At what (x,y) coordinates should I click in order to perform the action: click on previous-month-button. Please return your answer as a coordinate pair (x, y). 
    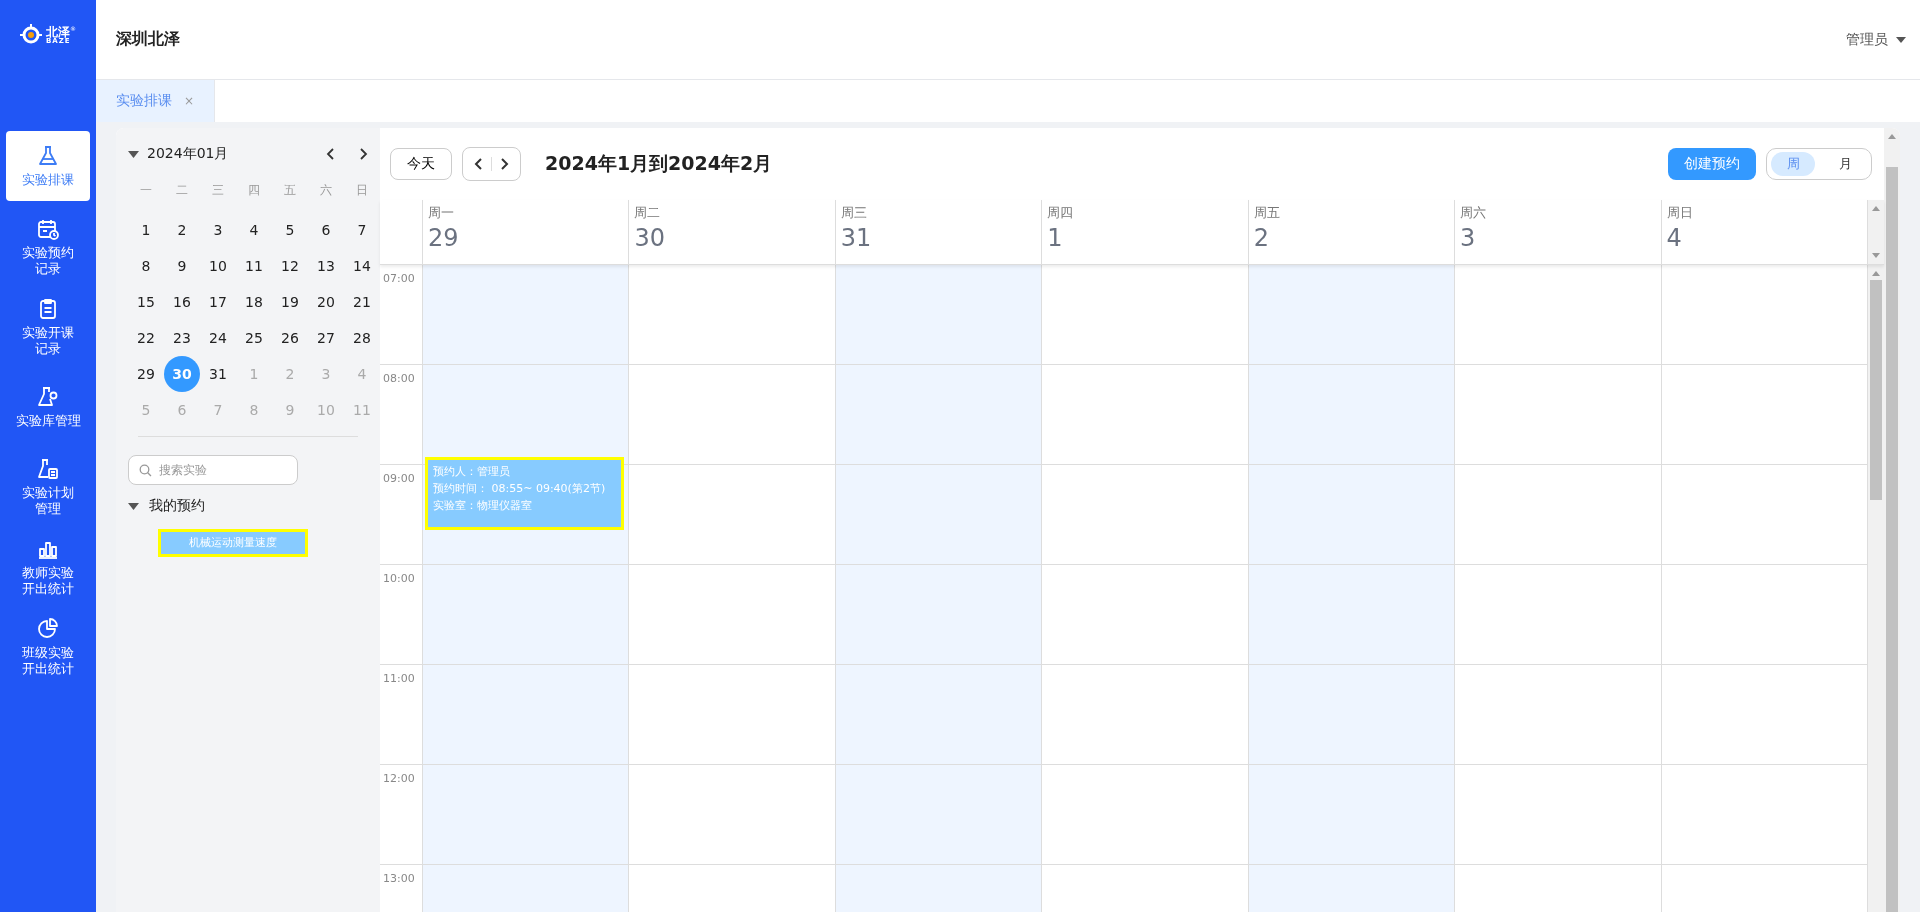
    Looking at the image, I should click on (331, 154).